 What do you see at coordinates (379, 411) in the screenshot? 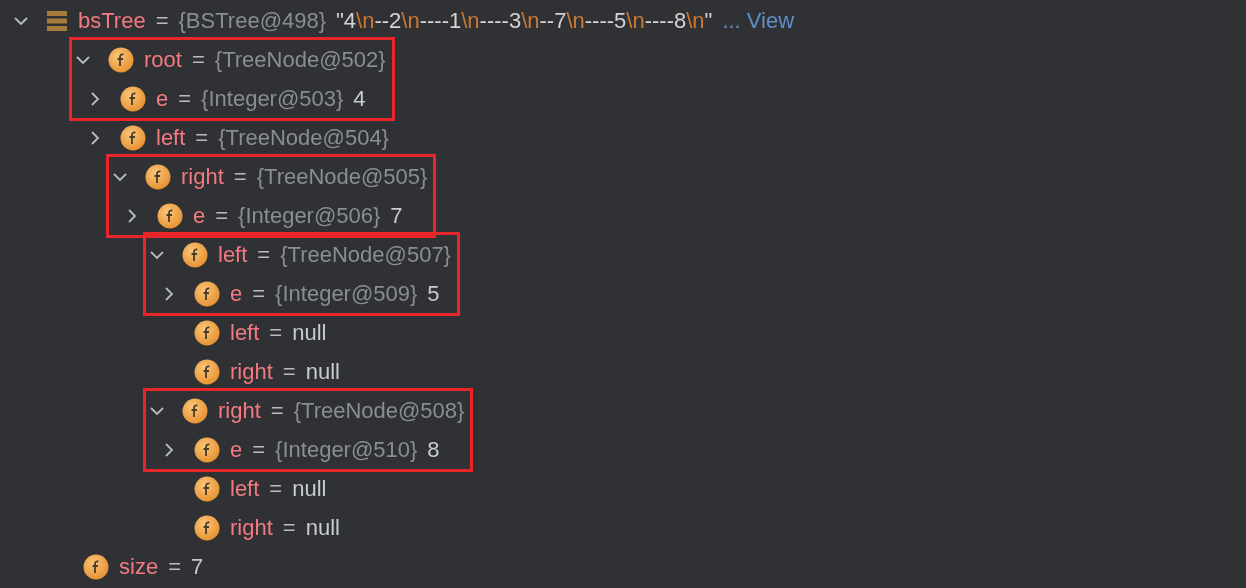
I see `object-reference: {TreeNode@508}` at bounding box center [379, 411].